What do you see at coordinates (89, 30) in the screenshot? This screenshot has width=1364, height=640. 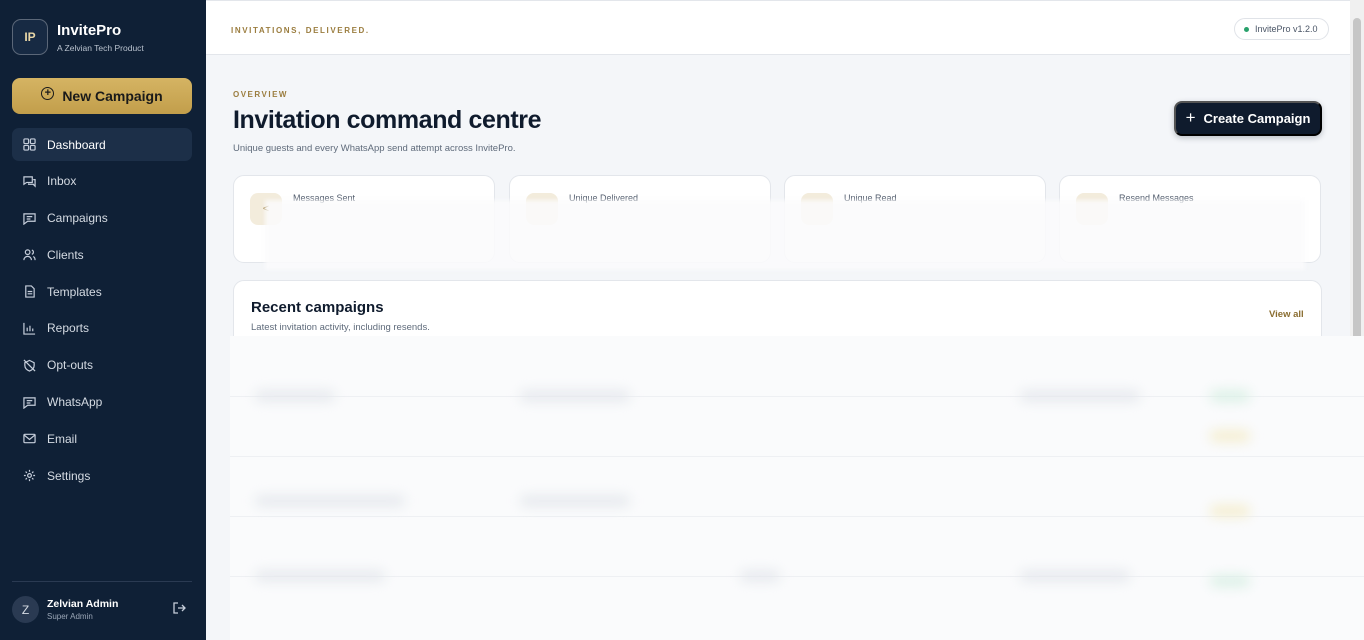 I see `brand-name: InvitePro` at bounding box center [89, 30].